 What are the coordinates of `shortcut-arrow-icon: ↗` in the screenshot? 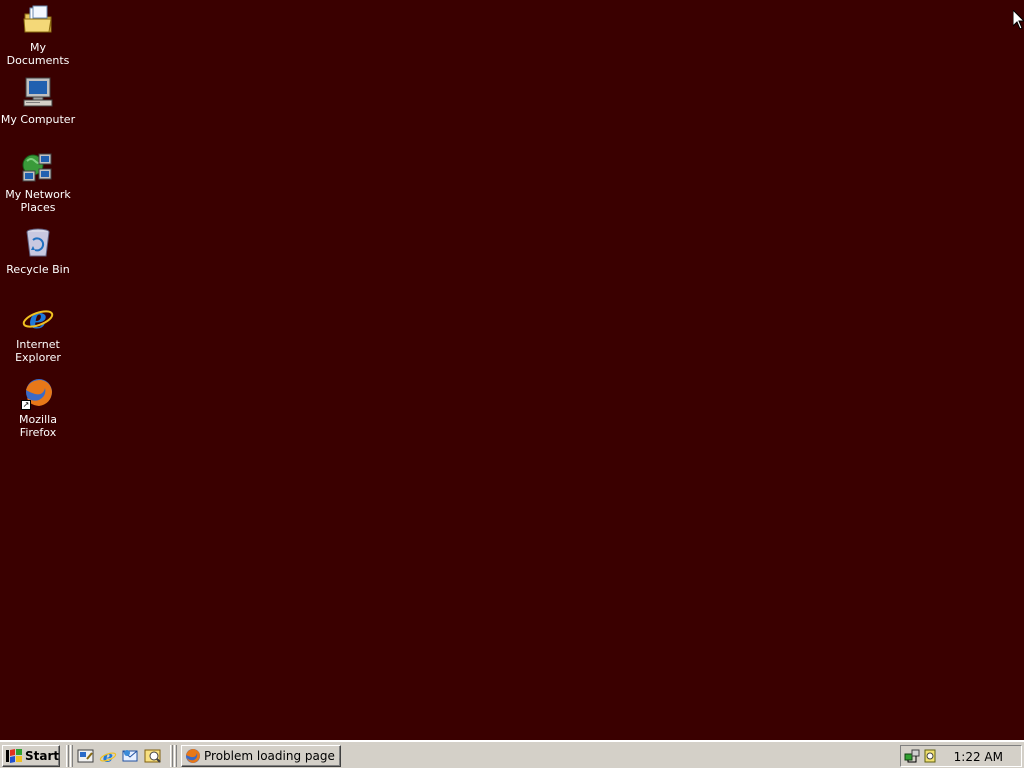 It's located at (26, 405).